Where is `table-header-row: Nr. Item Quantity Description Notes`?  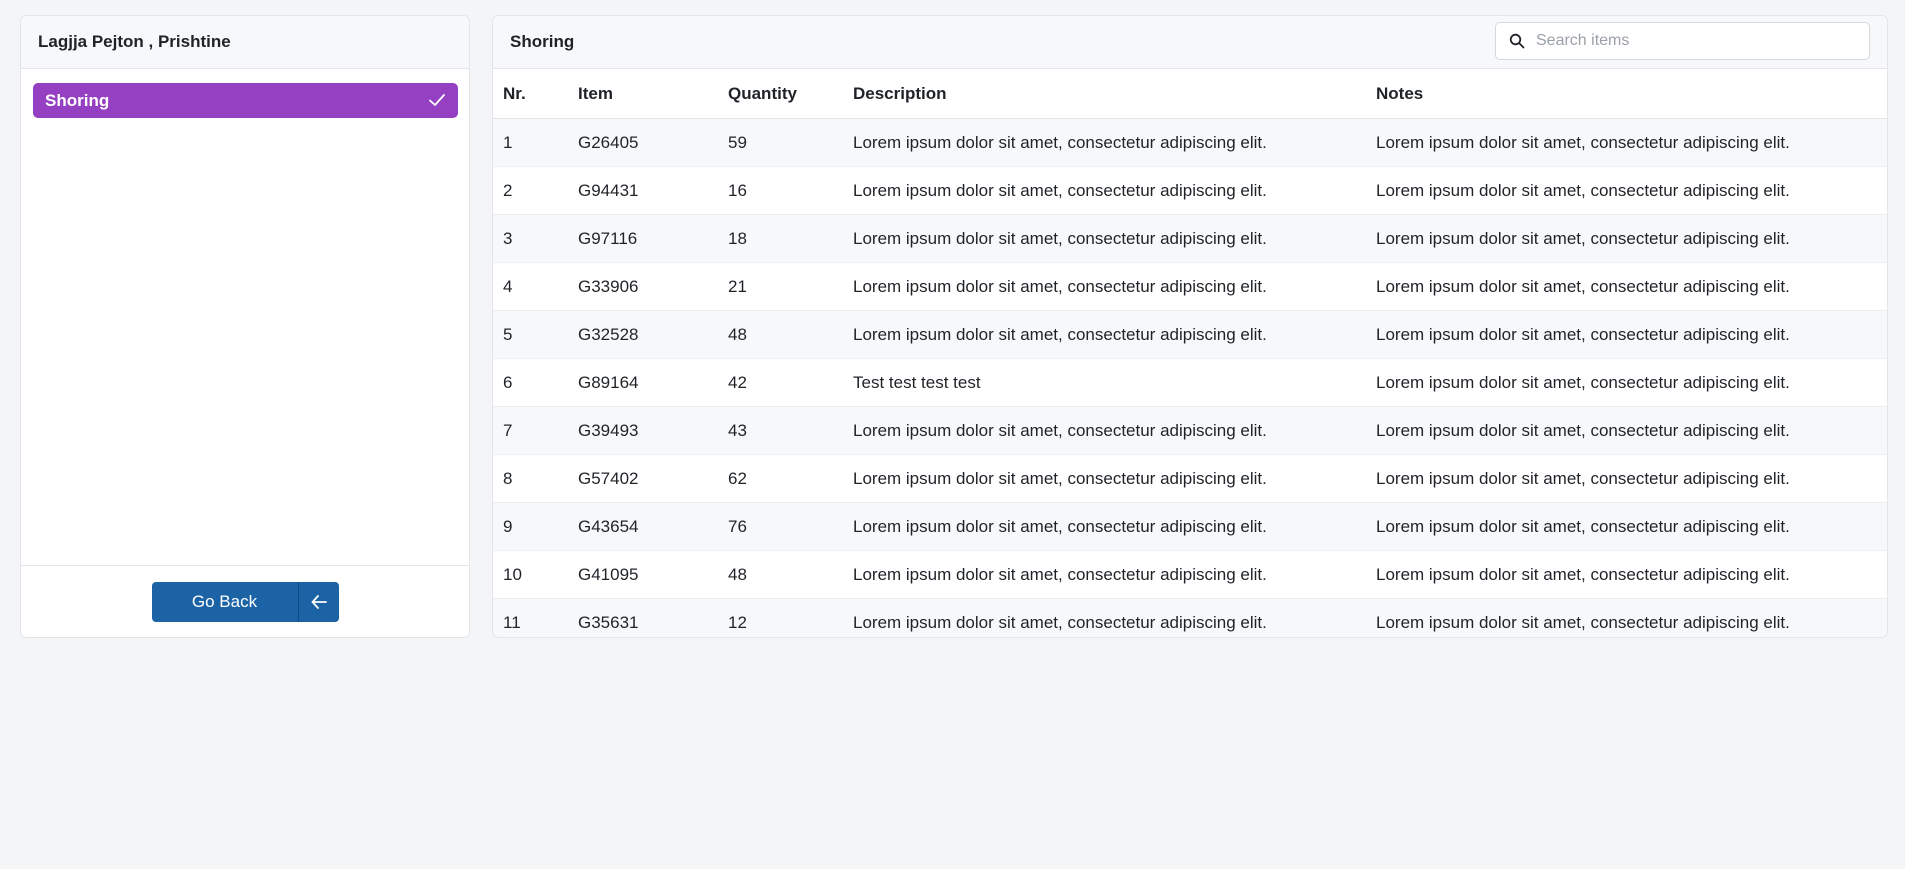
table-header-row: Nr. Item Quantity Description Notes is located at coordinates (1190, 94).